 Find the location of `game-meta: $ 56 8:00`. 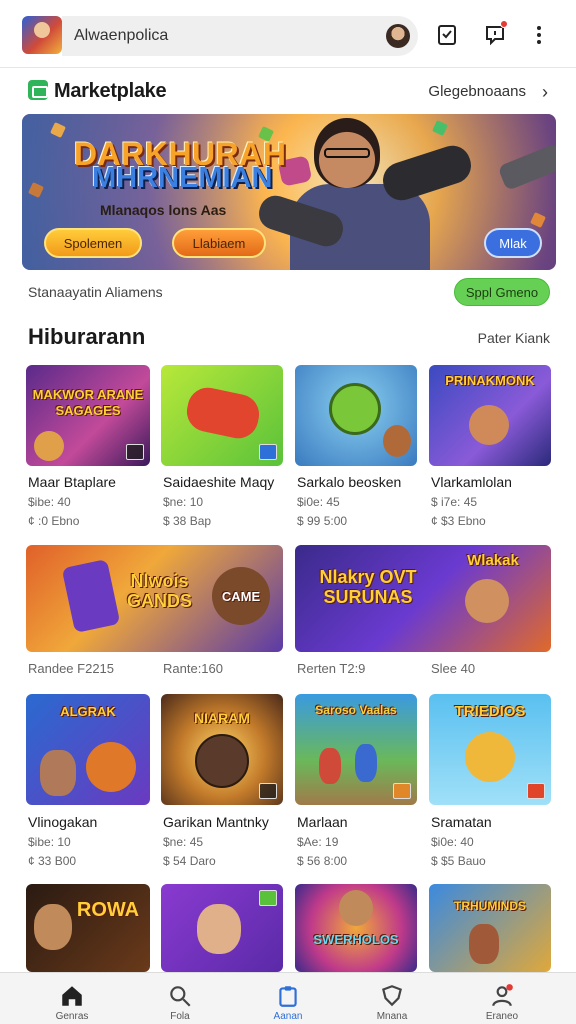

game-meta: $ 56 8:00 is located at coordinates (322, 861).